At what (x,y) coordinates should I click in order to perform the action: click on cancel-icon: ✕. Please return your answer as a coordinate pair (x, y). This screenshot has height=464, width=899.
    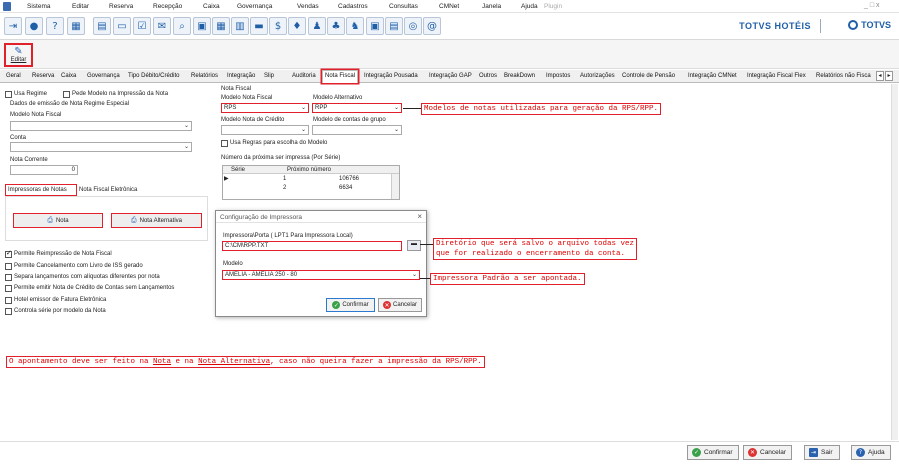
    Looking at the image, I should click on (386, 305).